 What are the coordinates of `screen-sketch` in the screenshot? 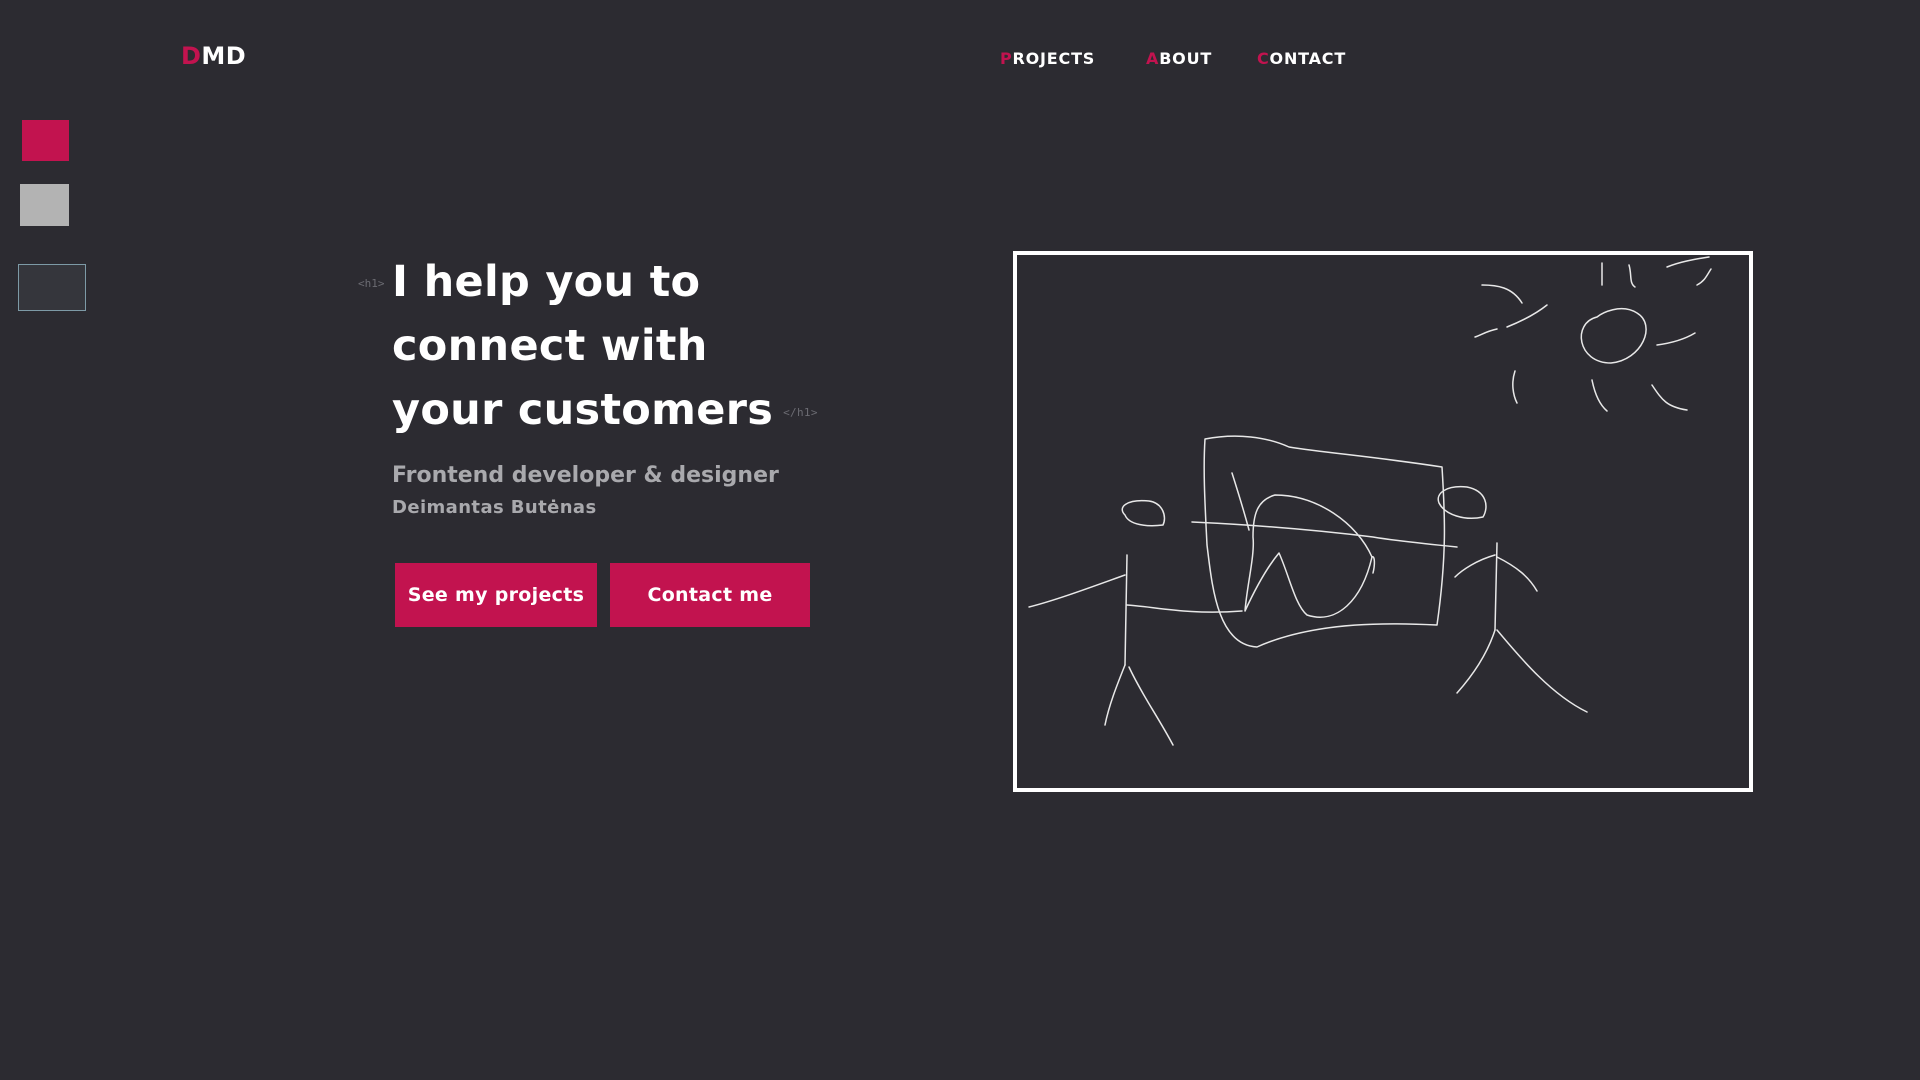 It's located at (1324, 541).